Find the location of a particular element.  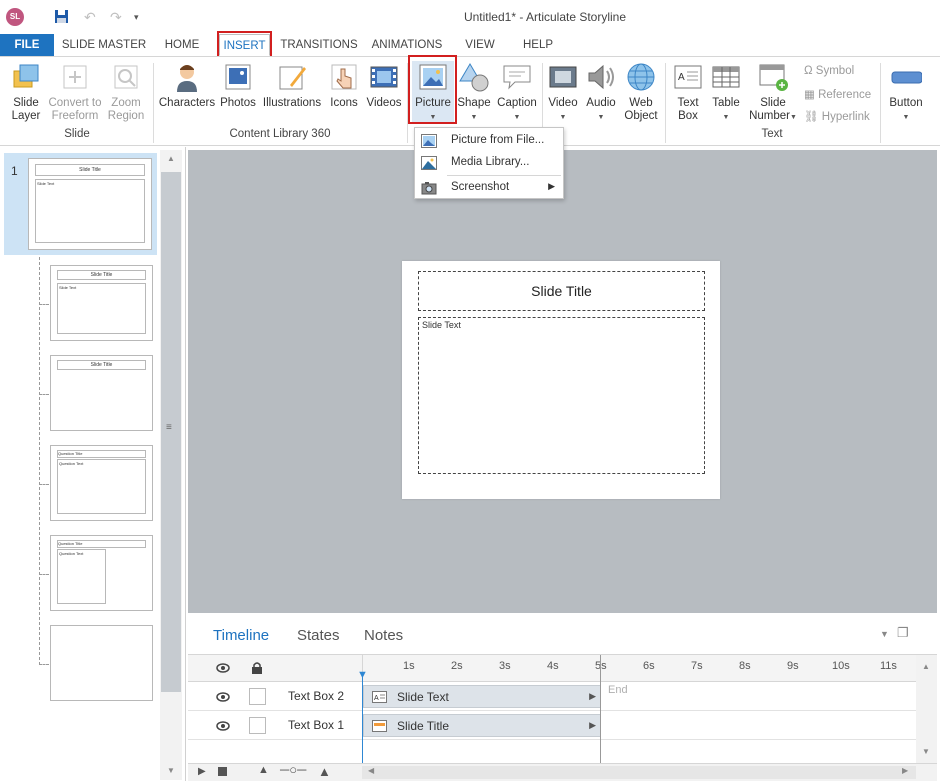

timeline-bar: Slide Title ▶ is located at coordinates (482, 725).